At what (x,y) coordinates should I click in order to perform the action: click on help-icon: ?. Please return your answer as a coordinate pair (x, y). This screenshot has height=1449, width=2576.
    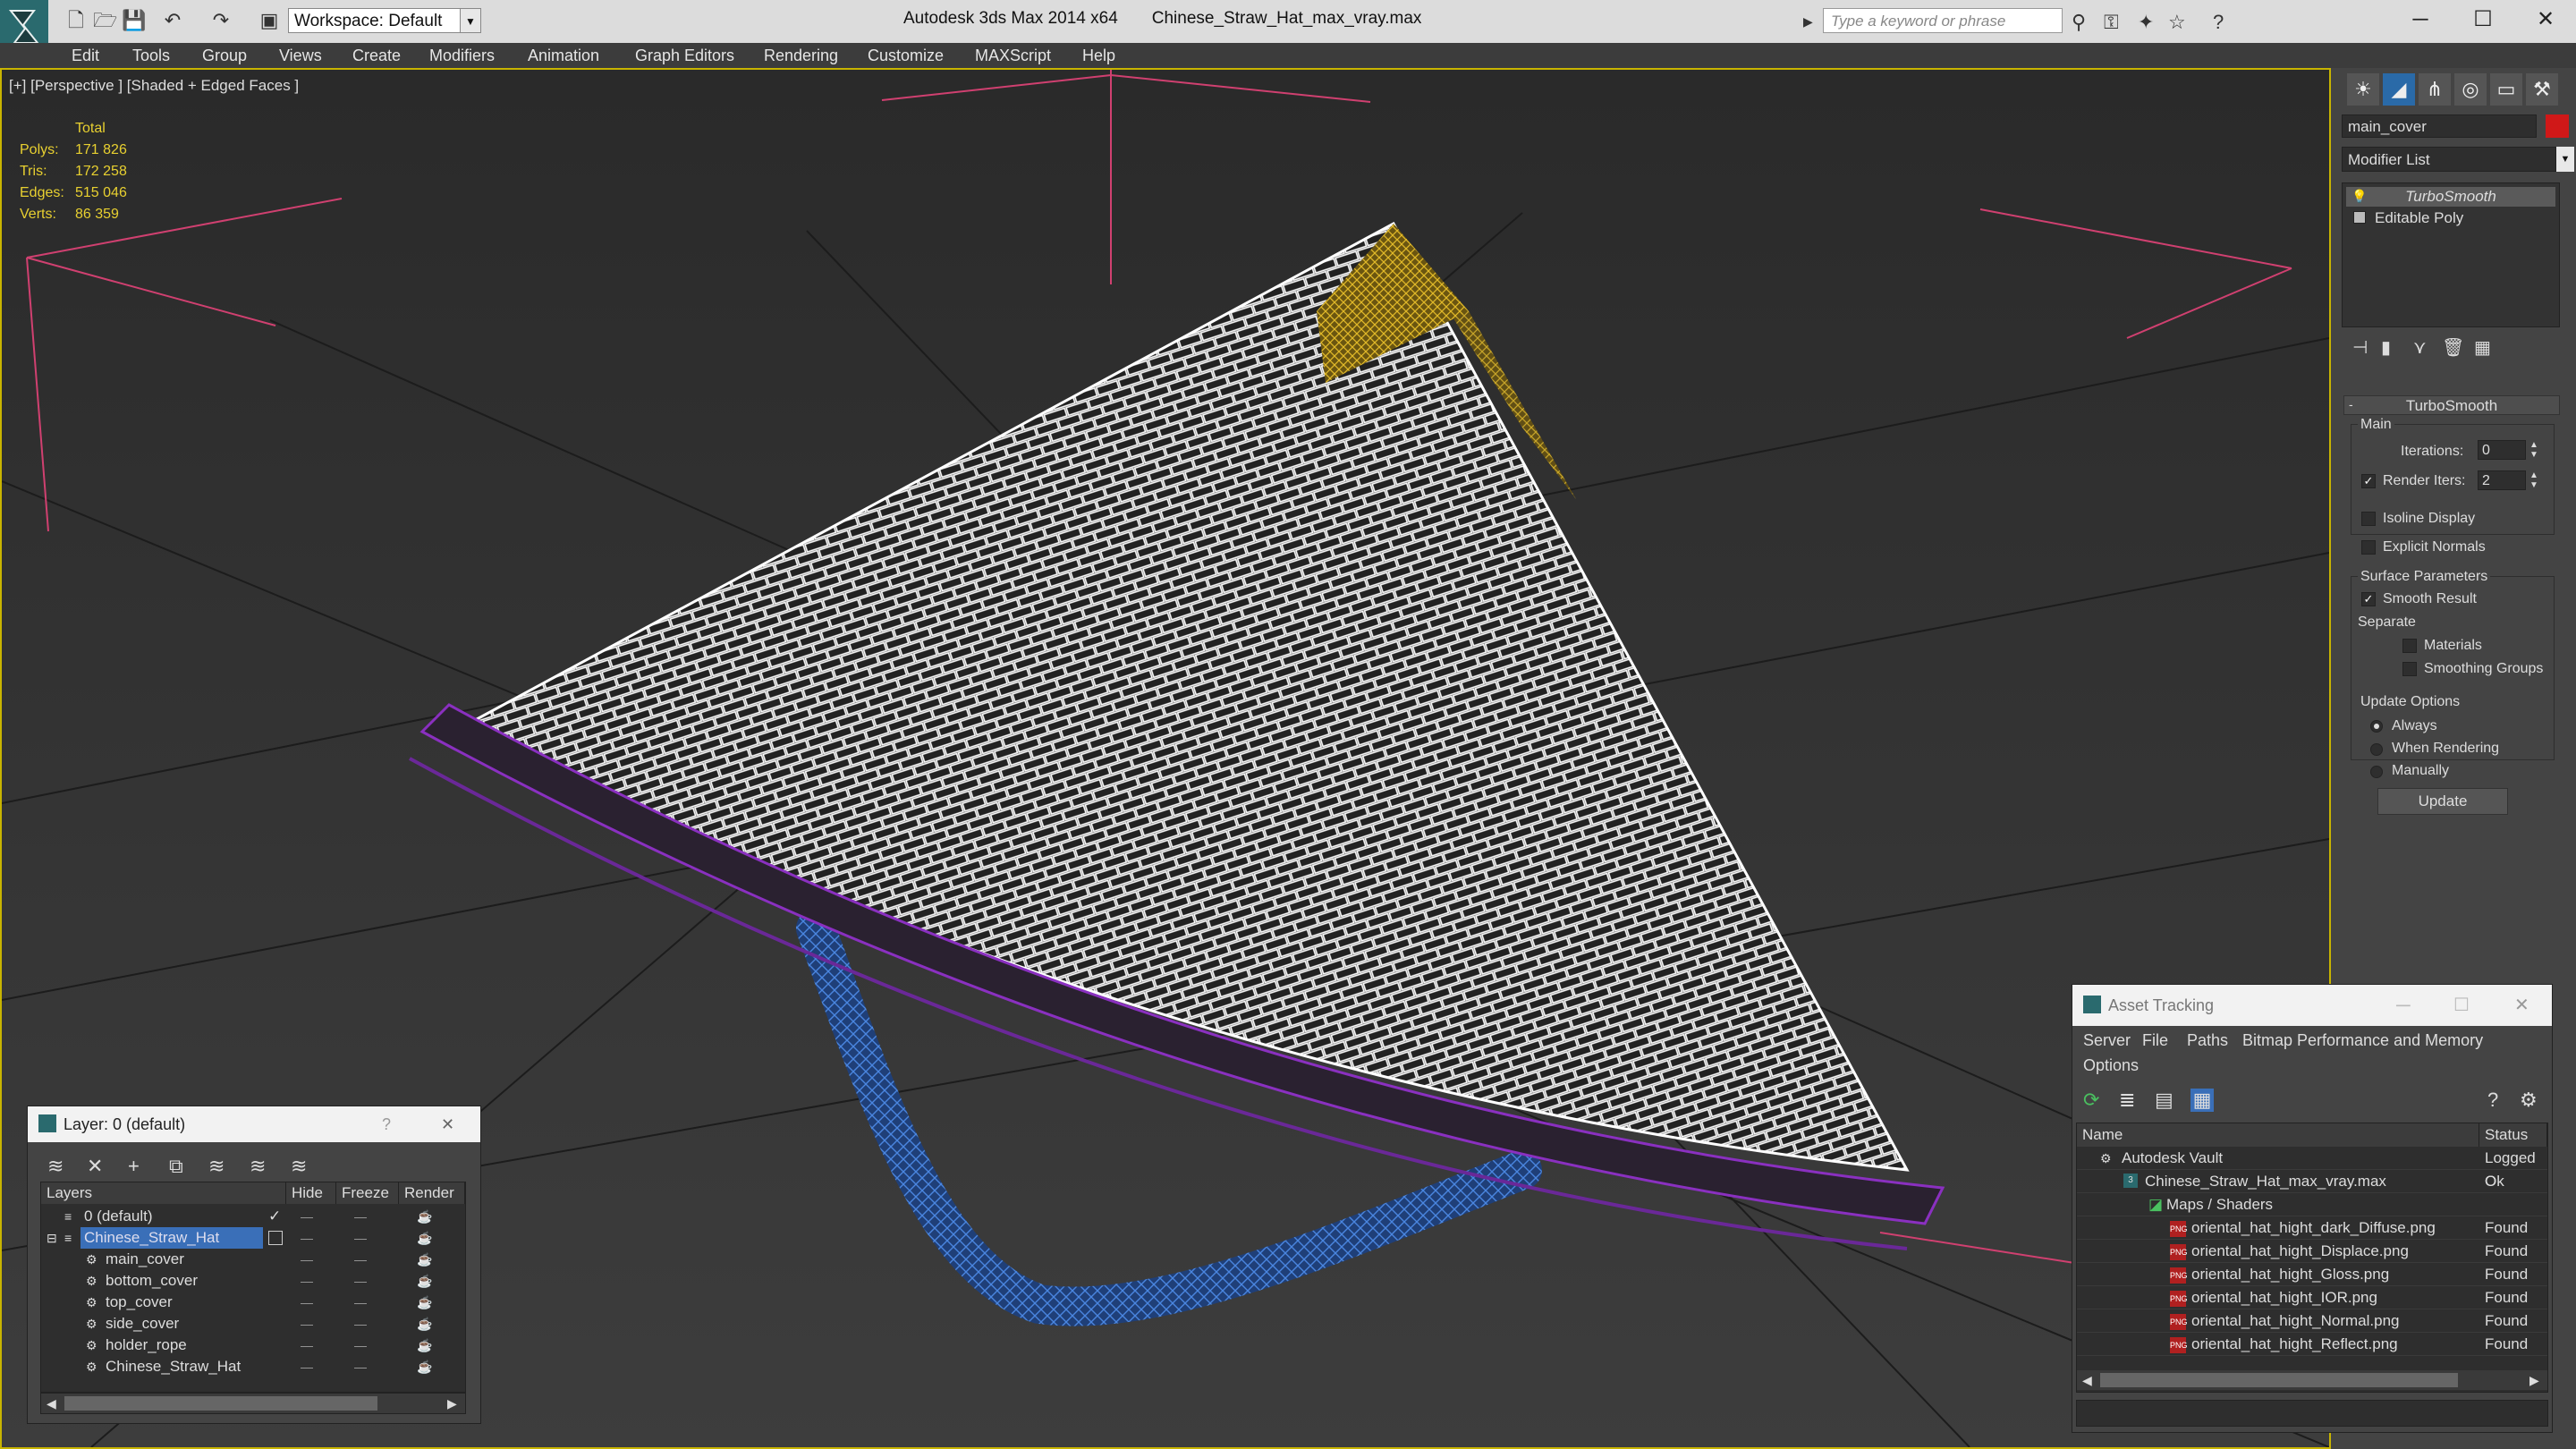
    Looking at the image, I should click on (2492, 1100).